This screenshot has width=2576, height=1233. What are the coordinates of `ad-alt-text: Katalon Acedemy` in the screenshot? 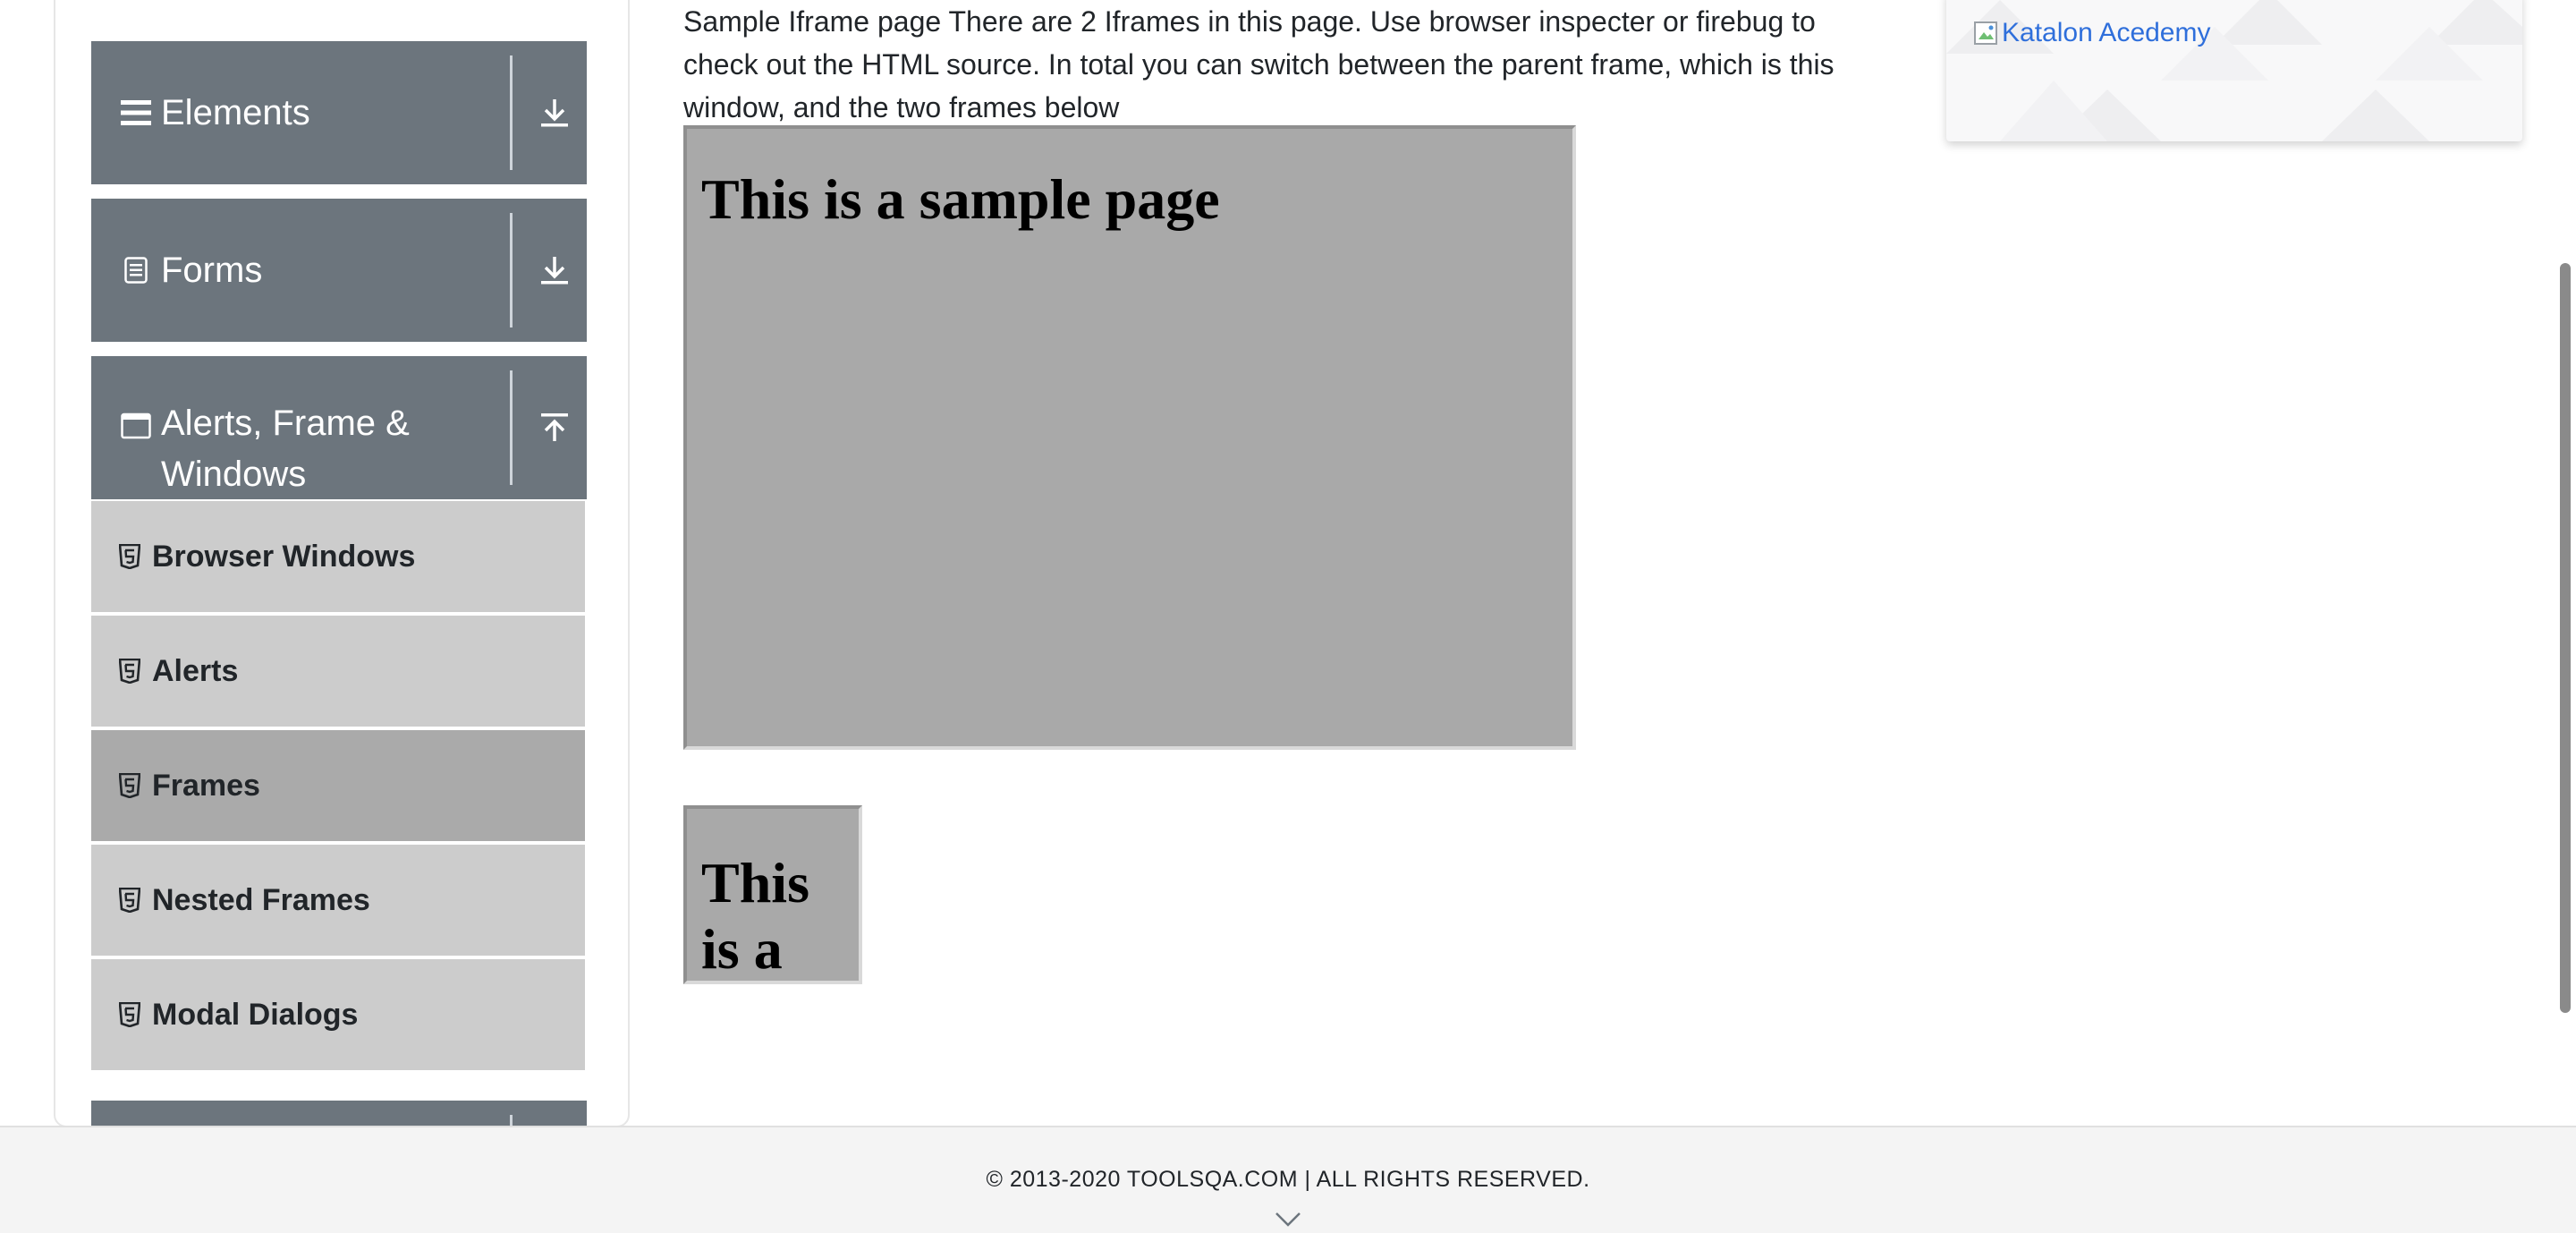 It's located at (2106, 32).